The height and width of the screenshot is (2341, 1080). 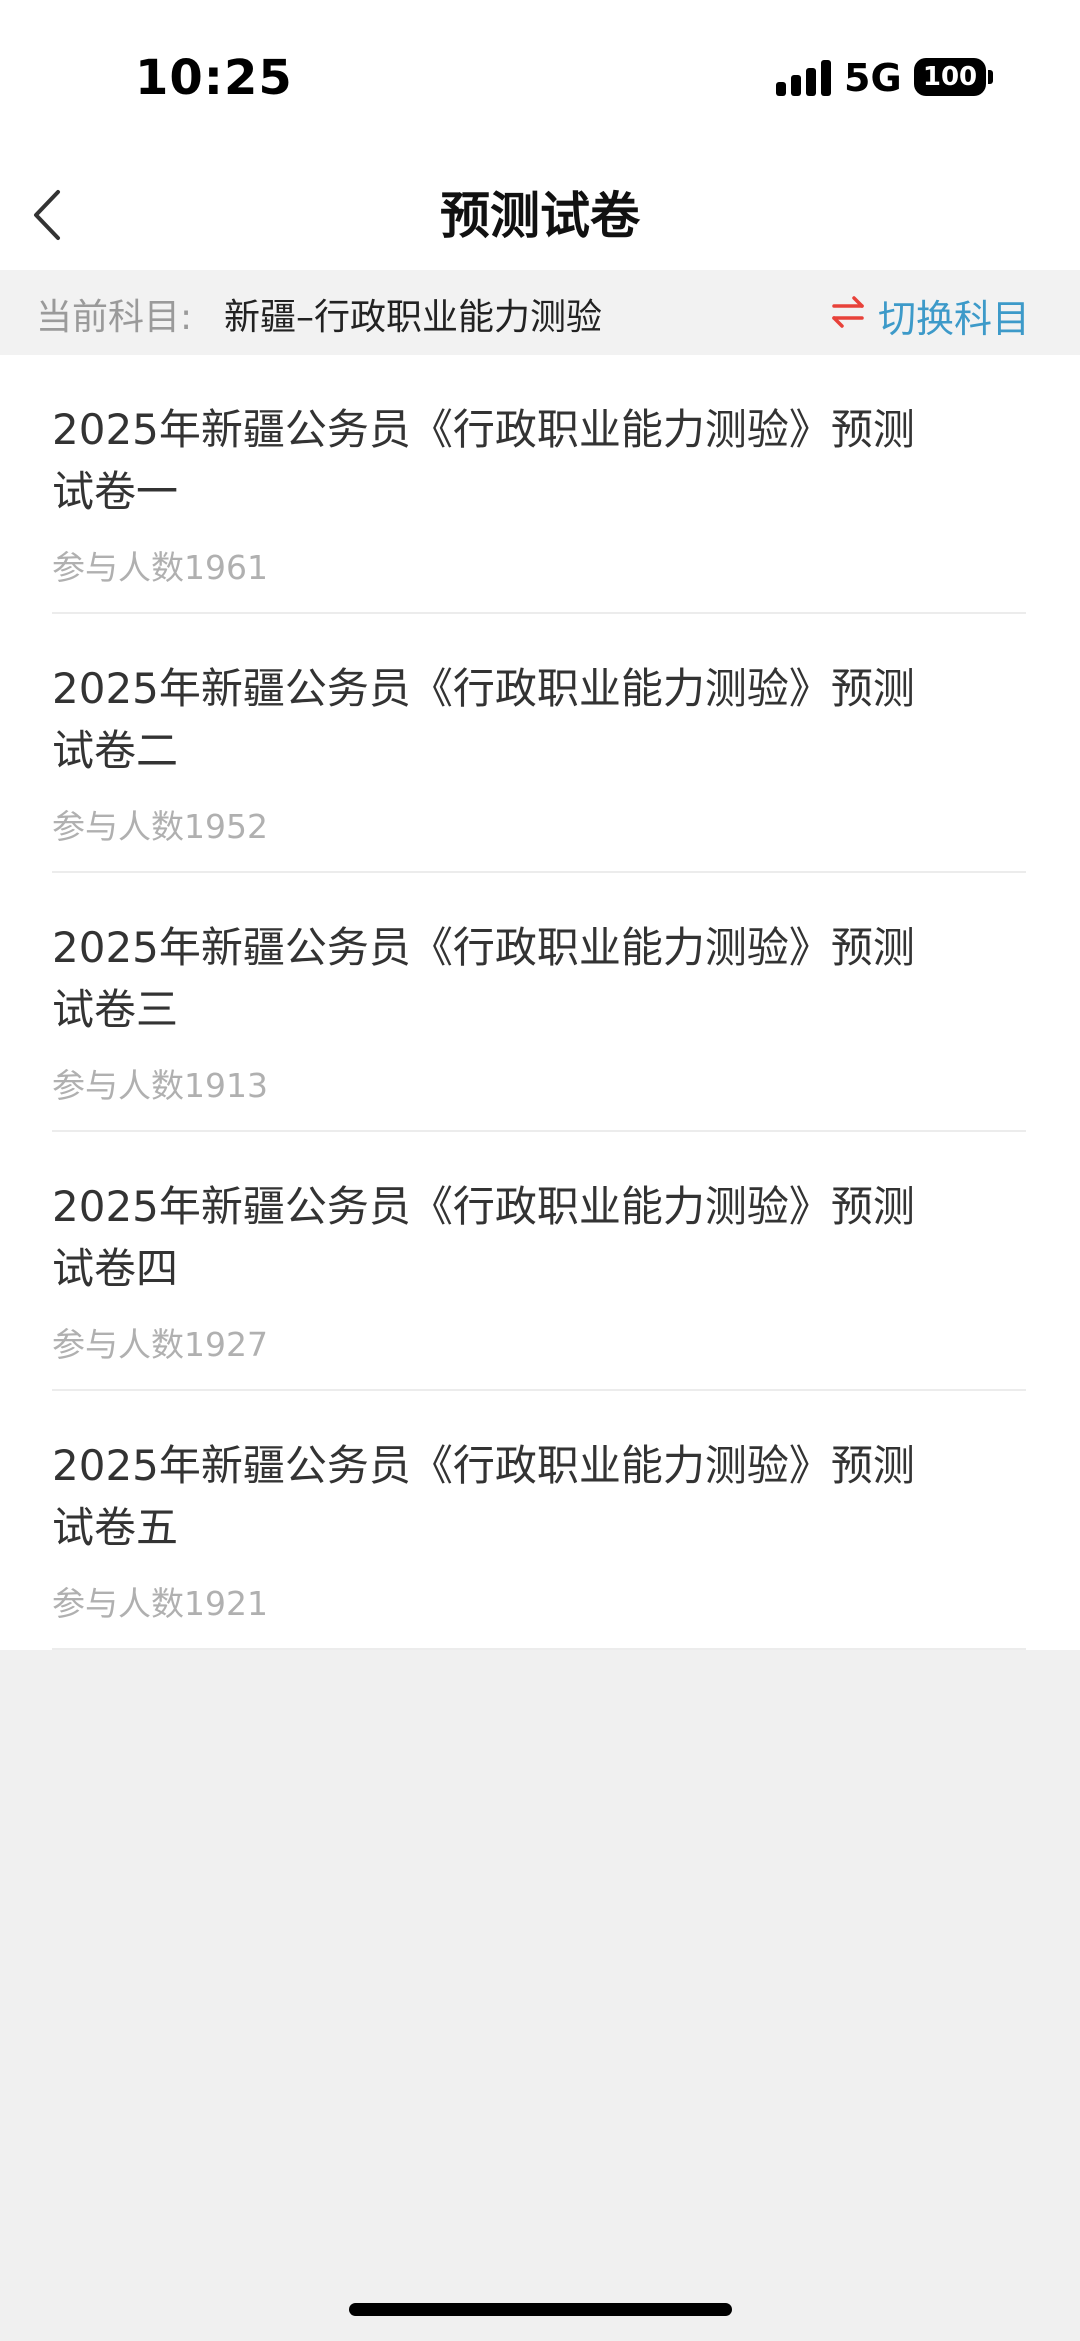 What do you see at coordinates (804, 78) in the screenshot?
I see `signal-icon` at bounding box center [804, 78].